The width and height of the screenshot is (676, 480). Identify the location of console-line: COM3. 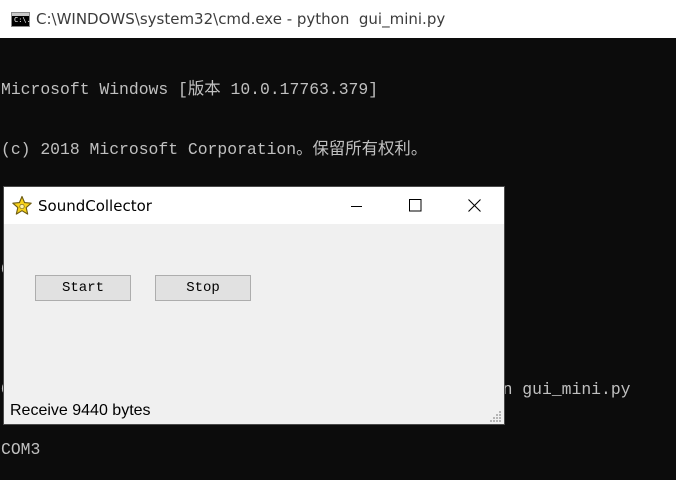
(21, 449).